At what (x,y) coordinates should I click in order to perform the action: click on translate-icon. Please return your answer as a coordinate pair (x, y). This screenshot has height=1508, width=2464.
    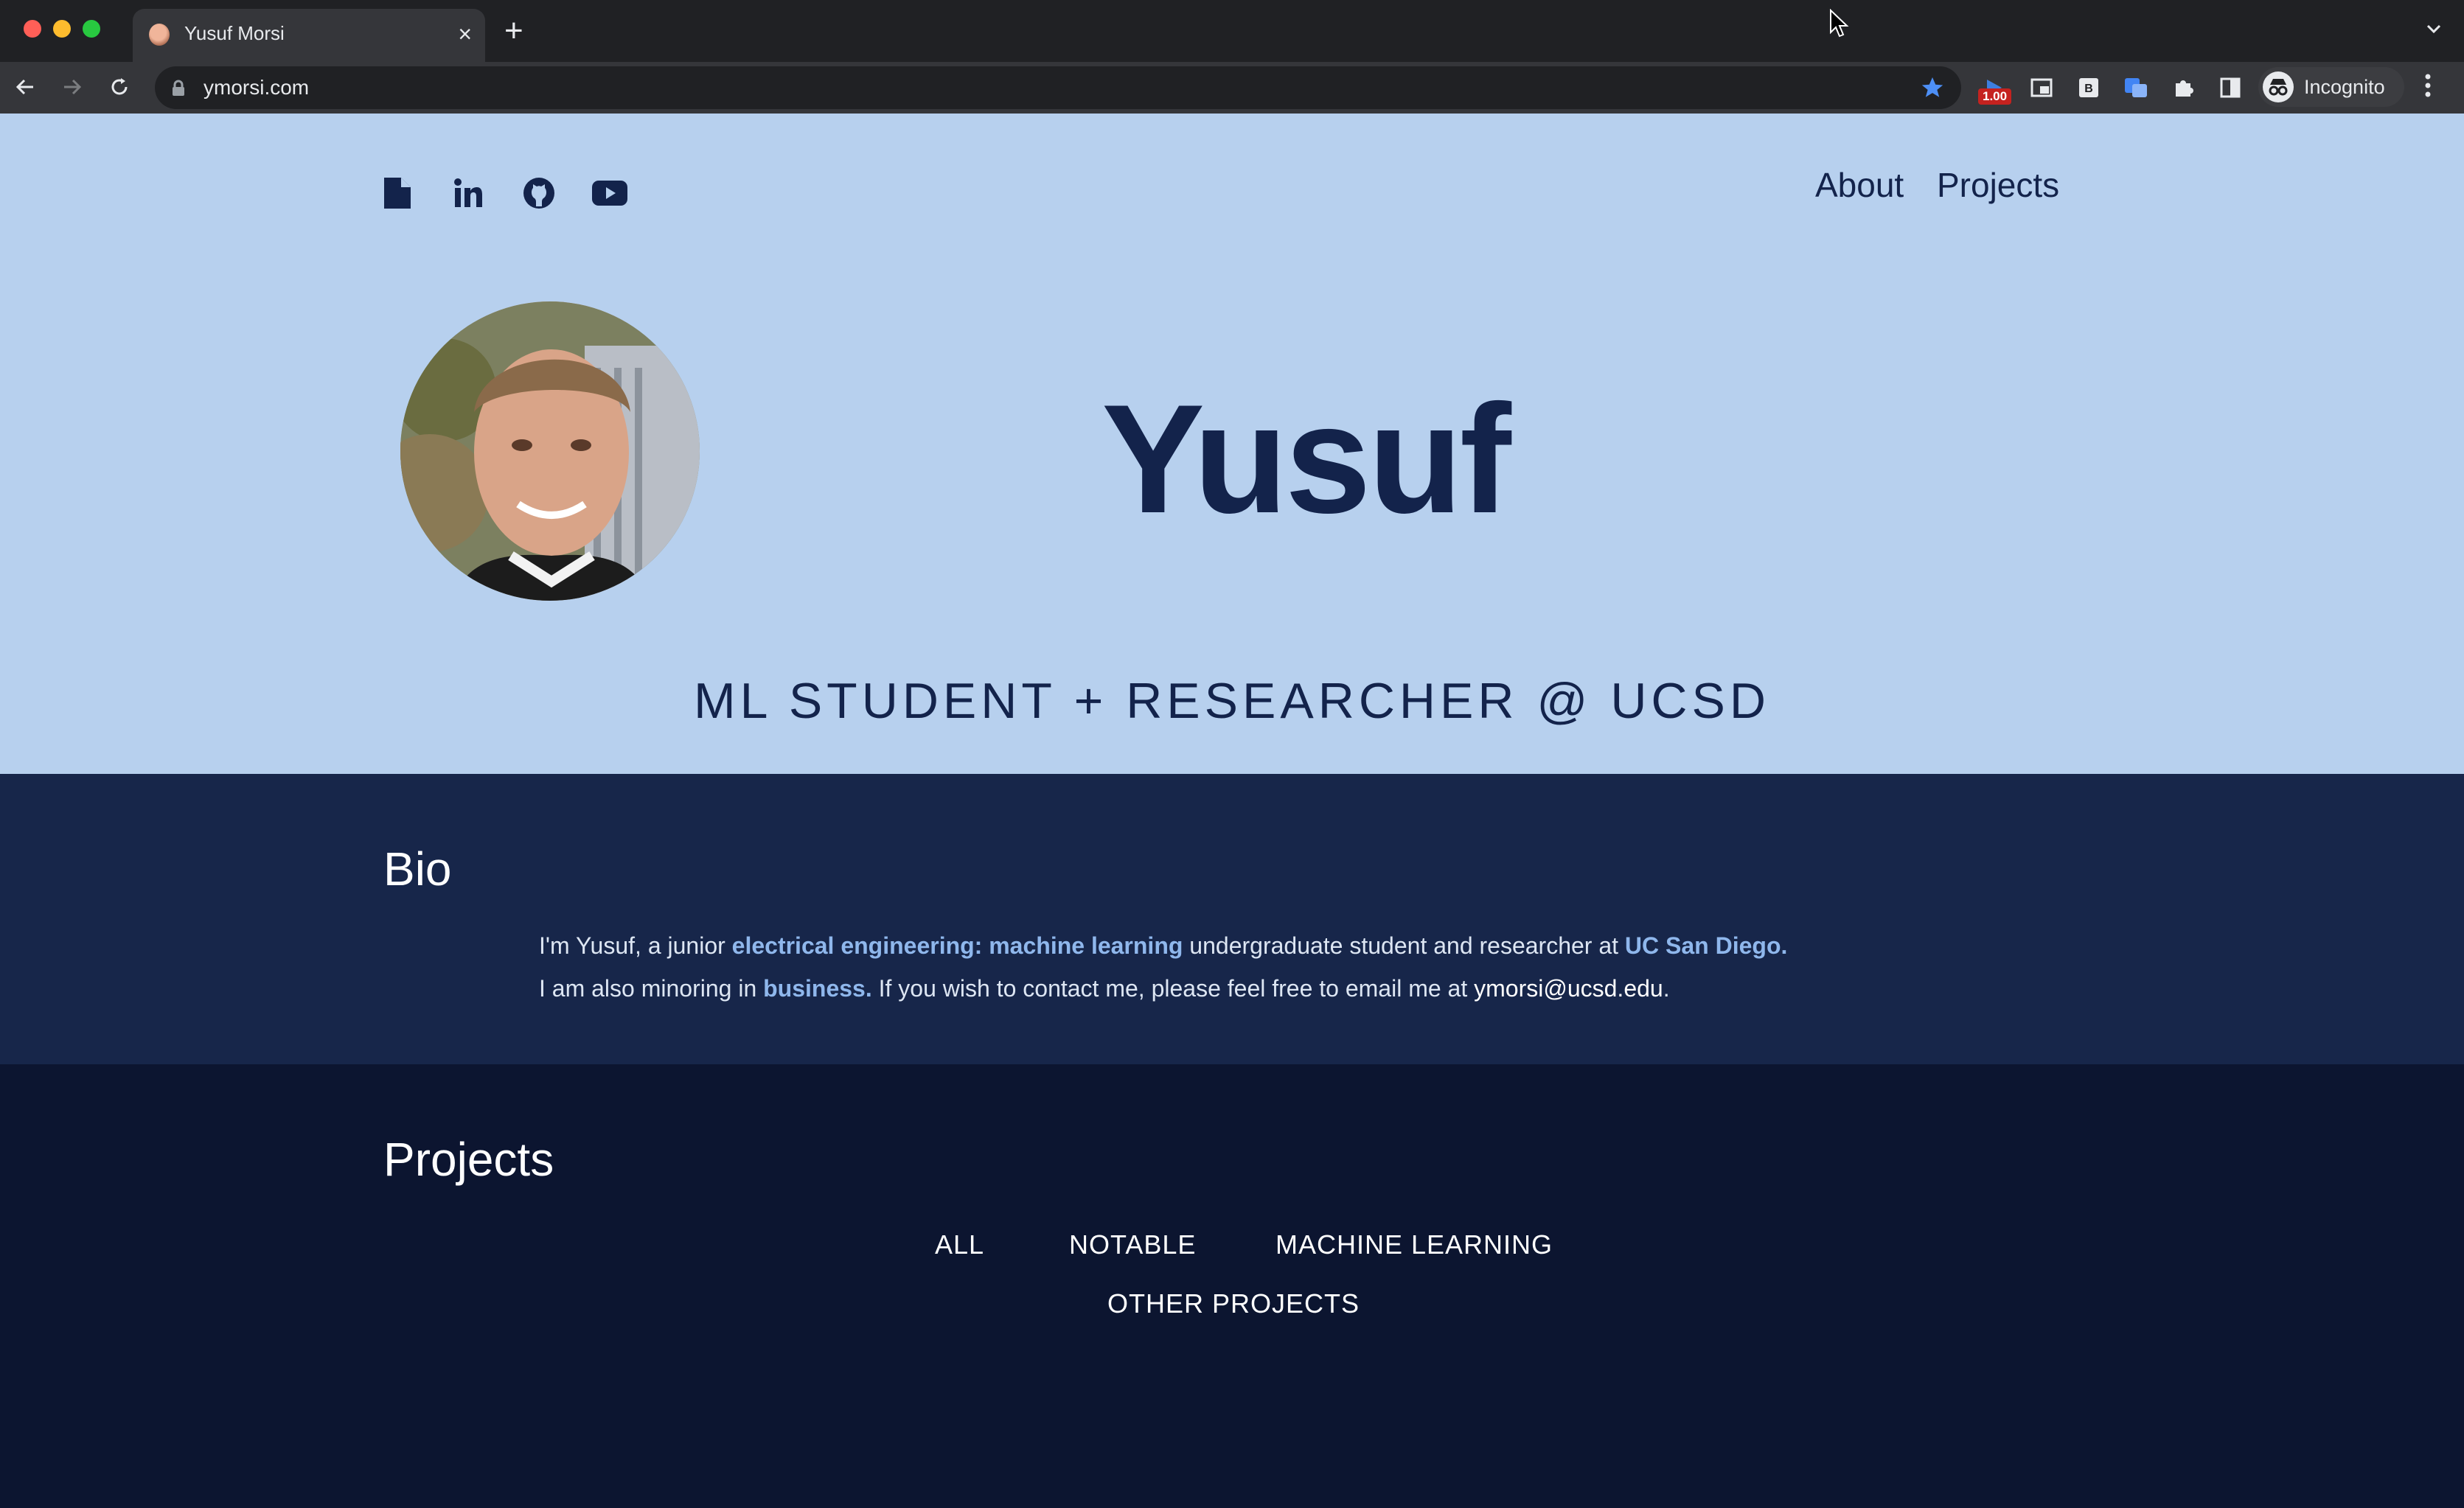
    Looking at the image, I should click on (2135, 87).